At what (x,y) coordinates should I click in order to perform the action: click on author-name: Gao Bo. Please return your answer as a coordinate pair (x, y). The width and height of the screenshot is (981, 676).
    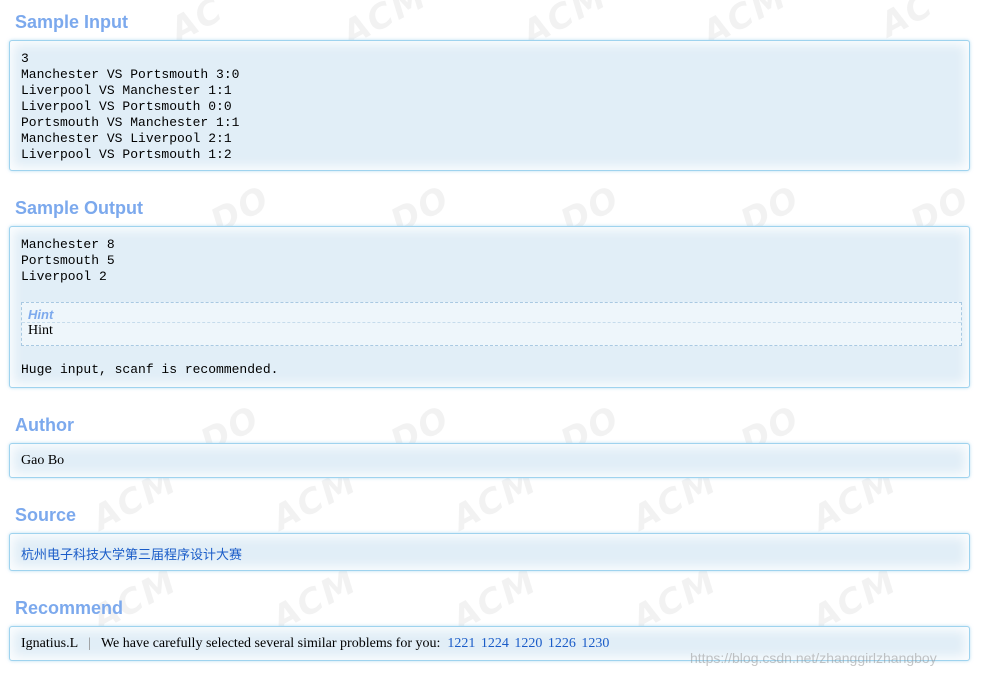
    Looking at the image, I should click on (43, 460).